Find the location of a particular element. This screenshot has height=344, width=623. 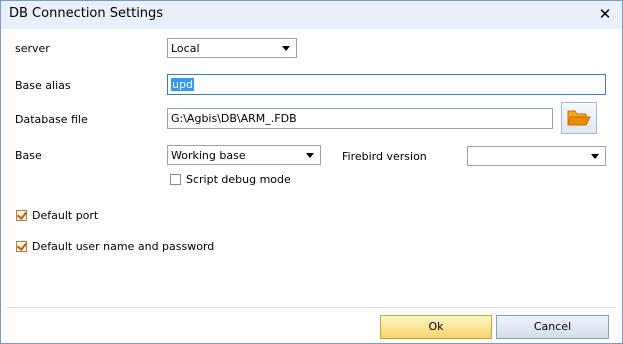

database-file-input: G:\Agbis\DB\ARM_.FDB is located at coordinates (360, 118).